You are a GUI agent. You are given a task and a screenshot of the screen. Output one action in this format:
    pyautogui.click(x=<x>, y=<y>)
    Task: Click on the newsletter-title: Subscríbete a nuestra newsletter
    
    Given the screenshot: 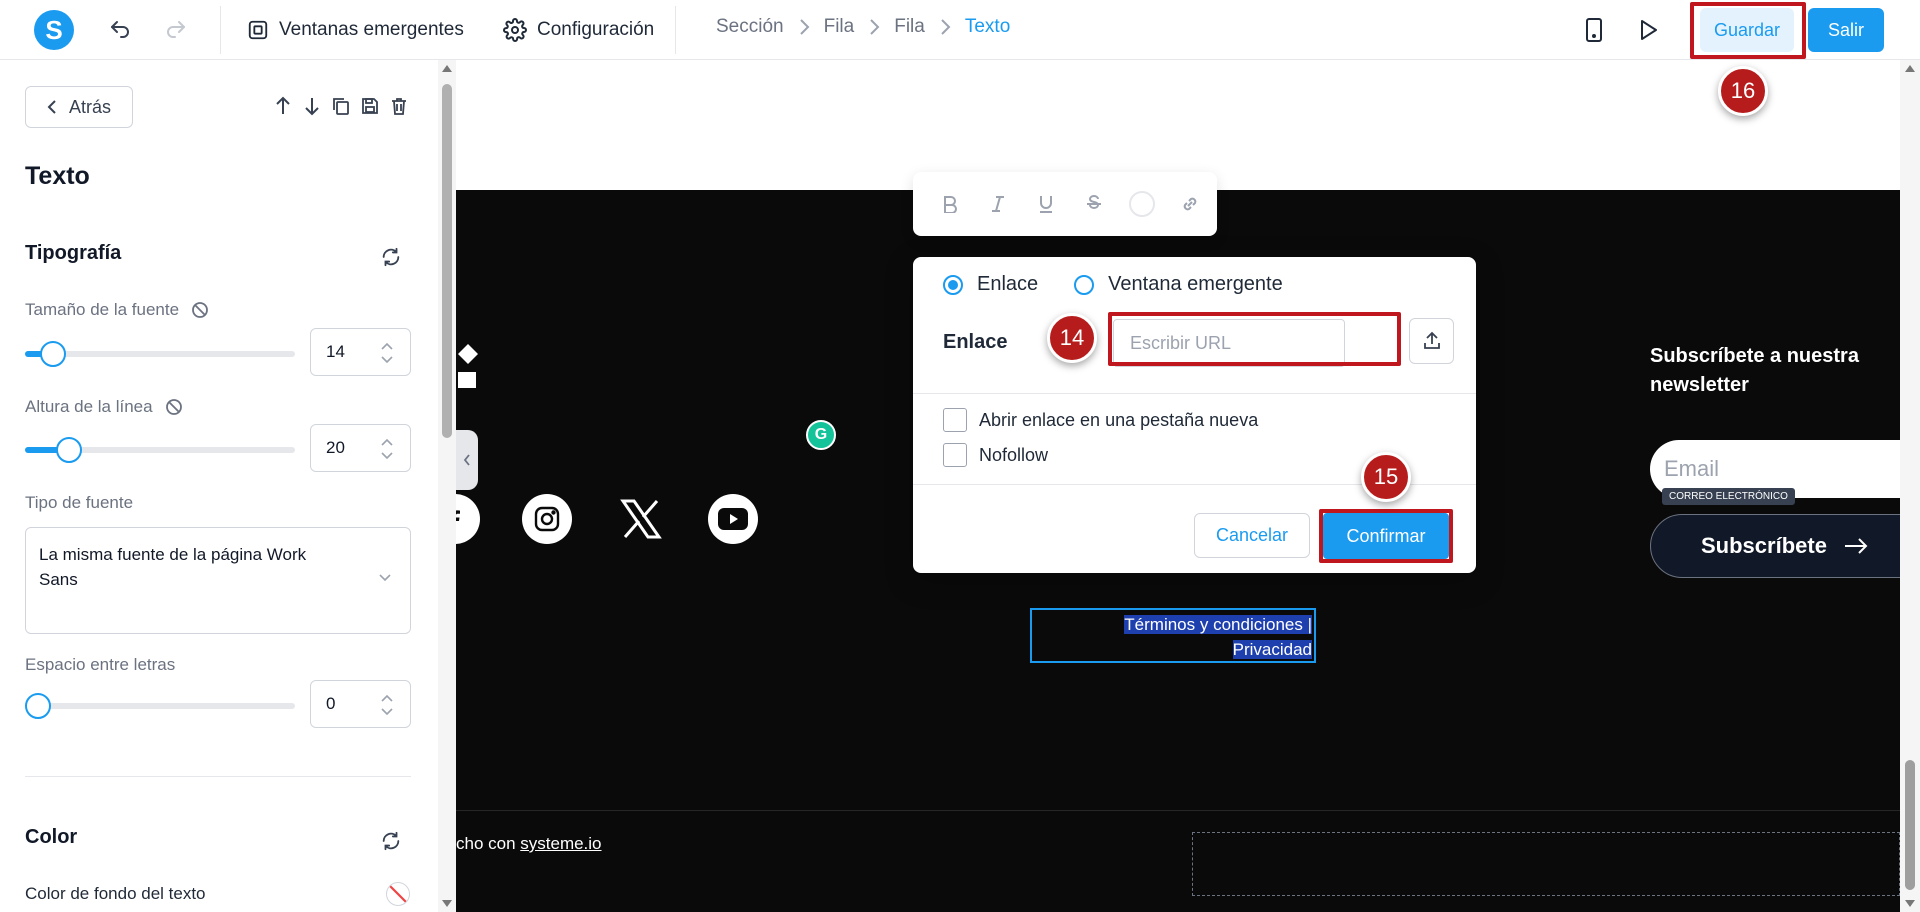 What is the action you would take?
    pyautogui.click(x=1754, y=370)
    